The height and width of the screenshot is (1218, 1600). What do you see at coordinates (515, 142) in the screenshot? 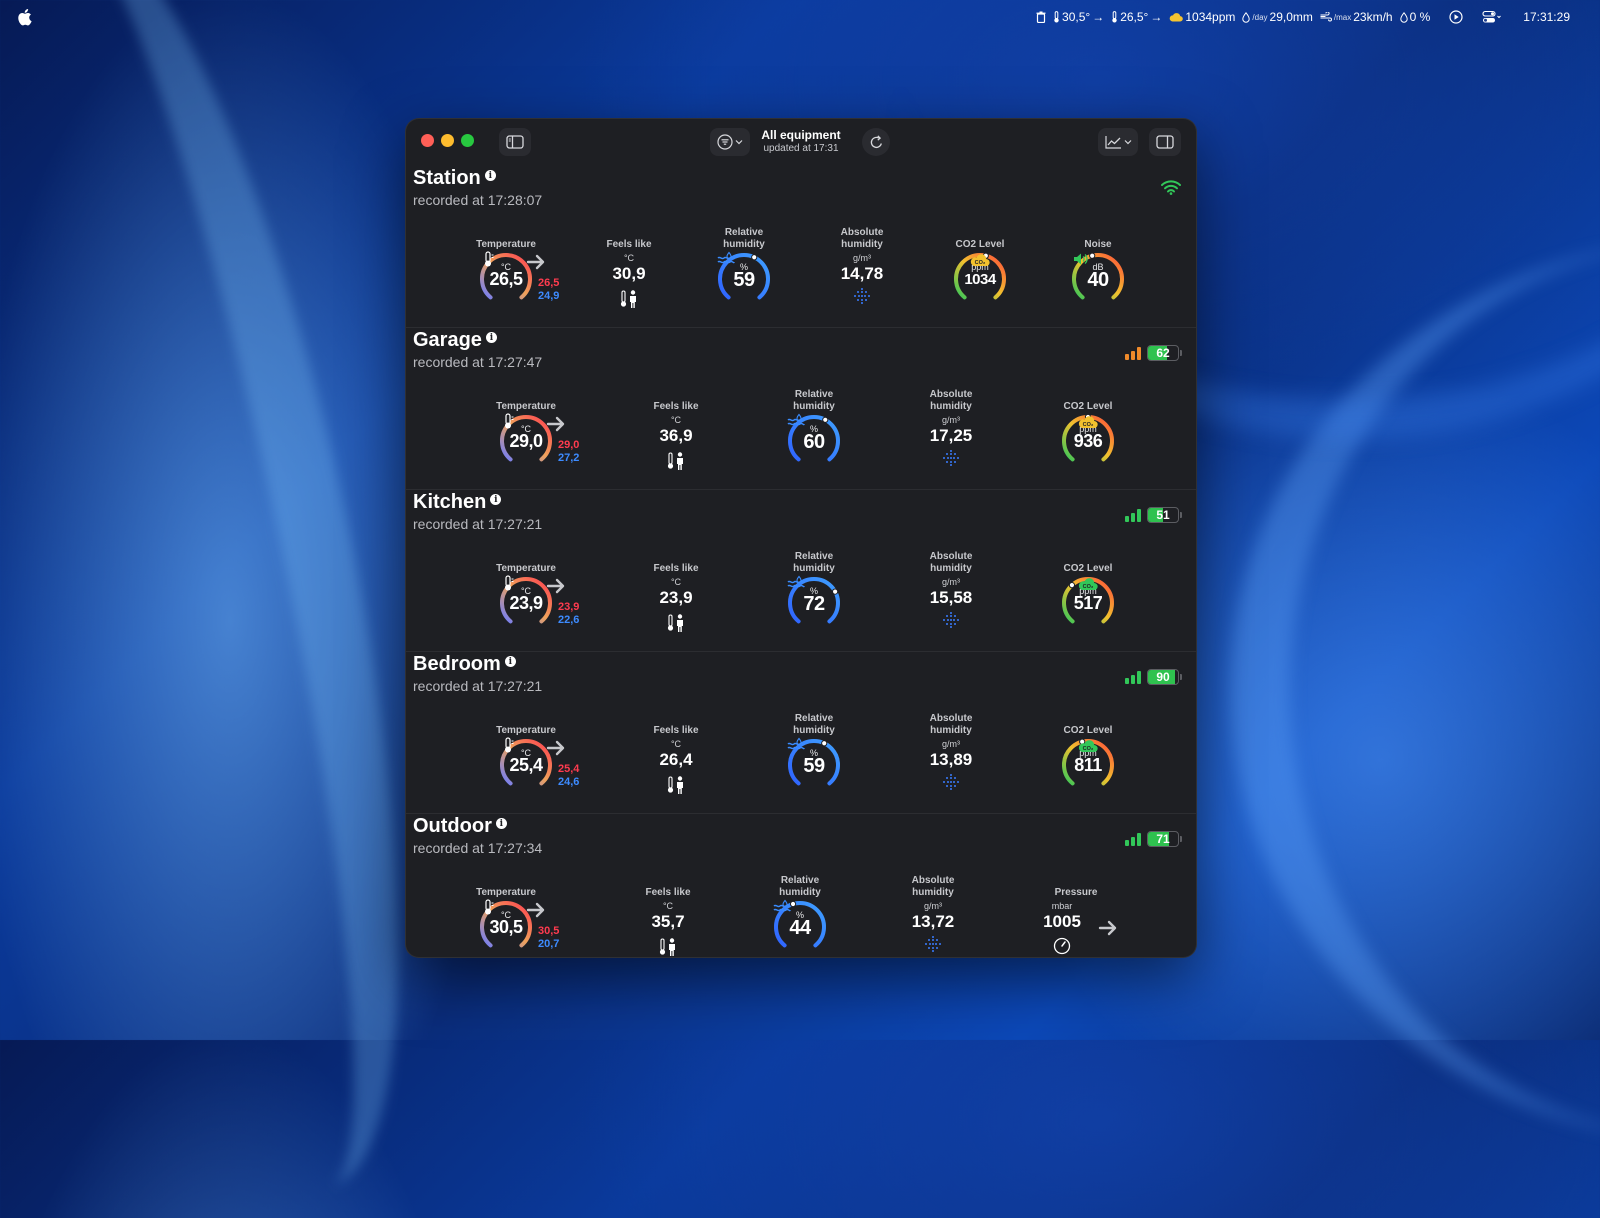
I see `toggle-sidebar-button` at bounding box center [515, 142].